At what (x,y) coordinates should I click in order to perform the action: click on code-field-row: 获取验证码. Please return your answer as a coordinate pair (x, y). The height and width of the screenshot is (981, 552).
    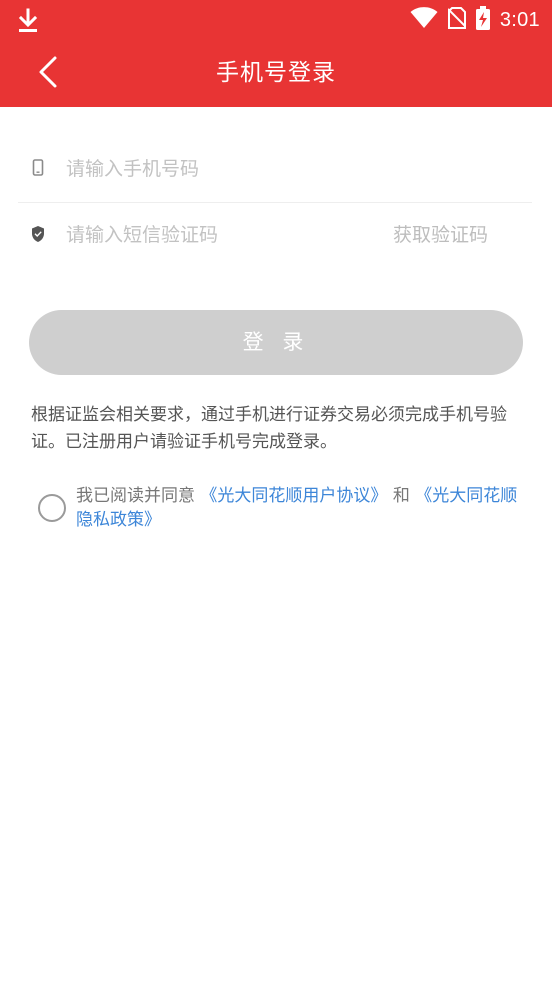
    Looking at the image, I should click on (275, 235).